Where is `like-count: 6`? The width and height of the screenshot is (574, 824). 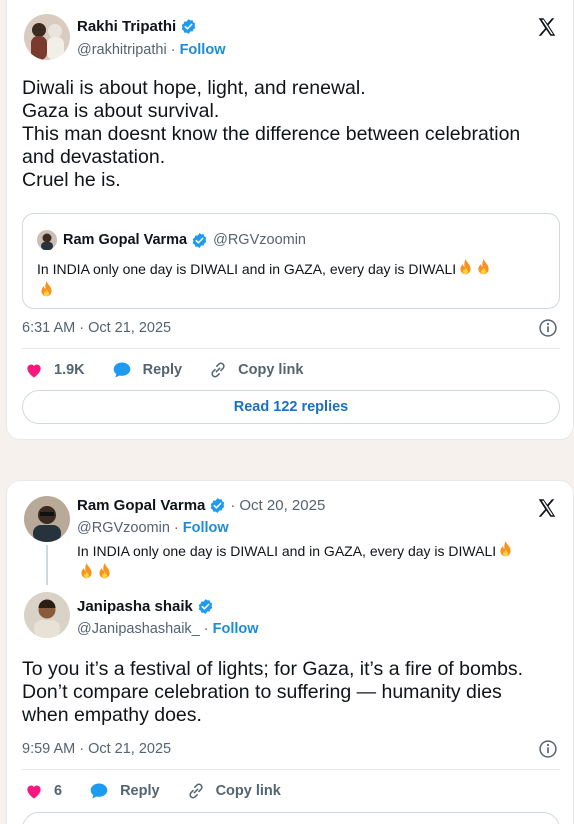 like-count: 6 is located at coordinates (58, 791).